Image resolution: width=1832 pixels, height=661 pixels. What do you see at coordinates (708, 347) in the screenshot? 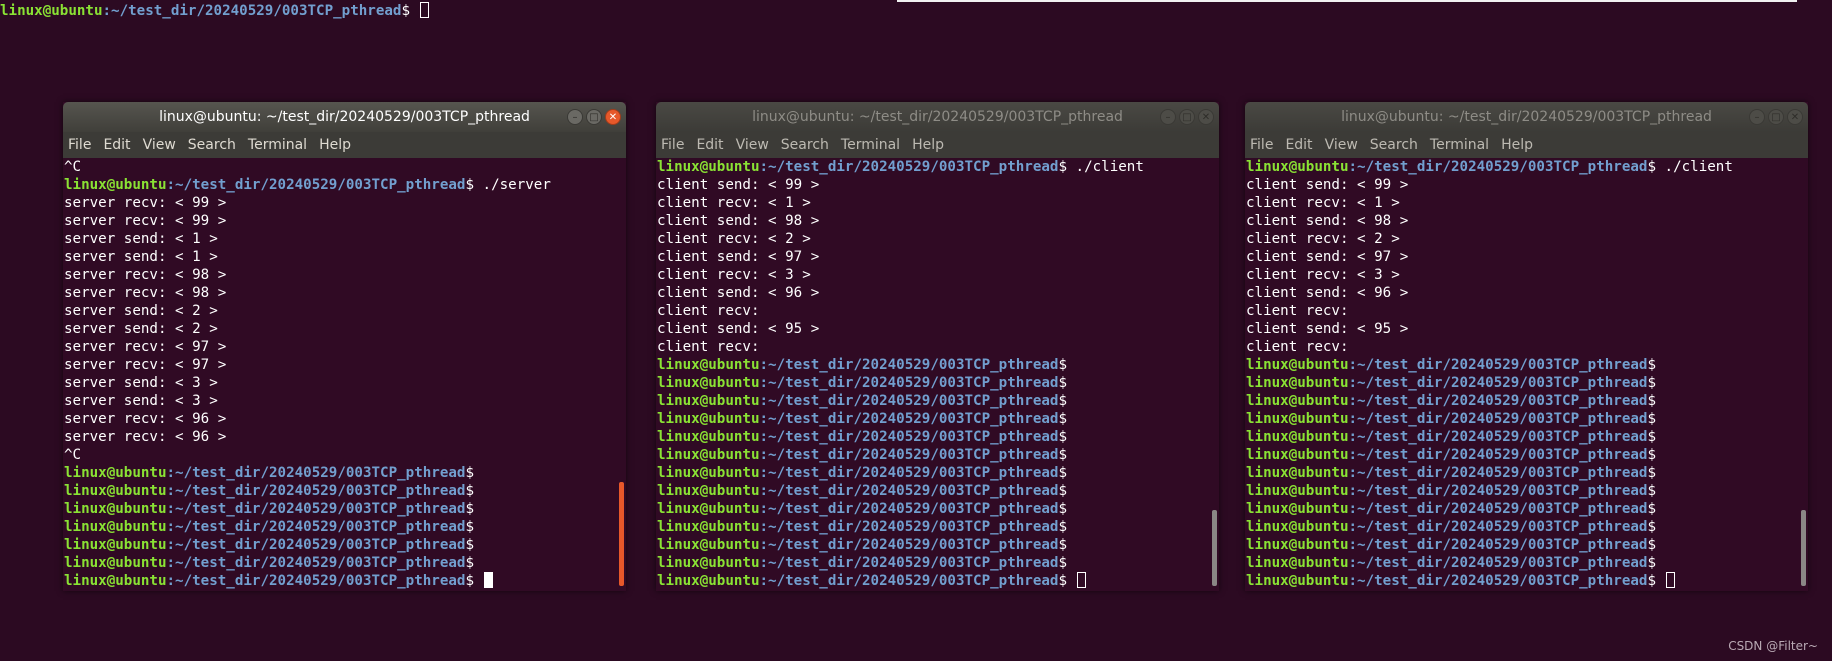
I see `output-line: client recv:` at bounding box center [708, 347].